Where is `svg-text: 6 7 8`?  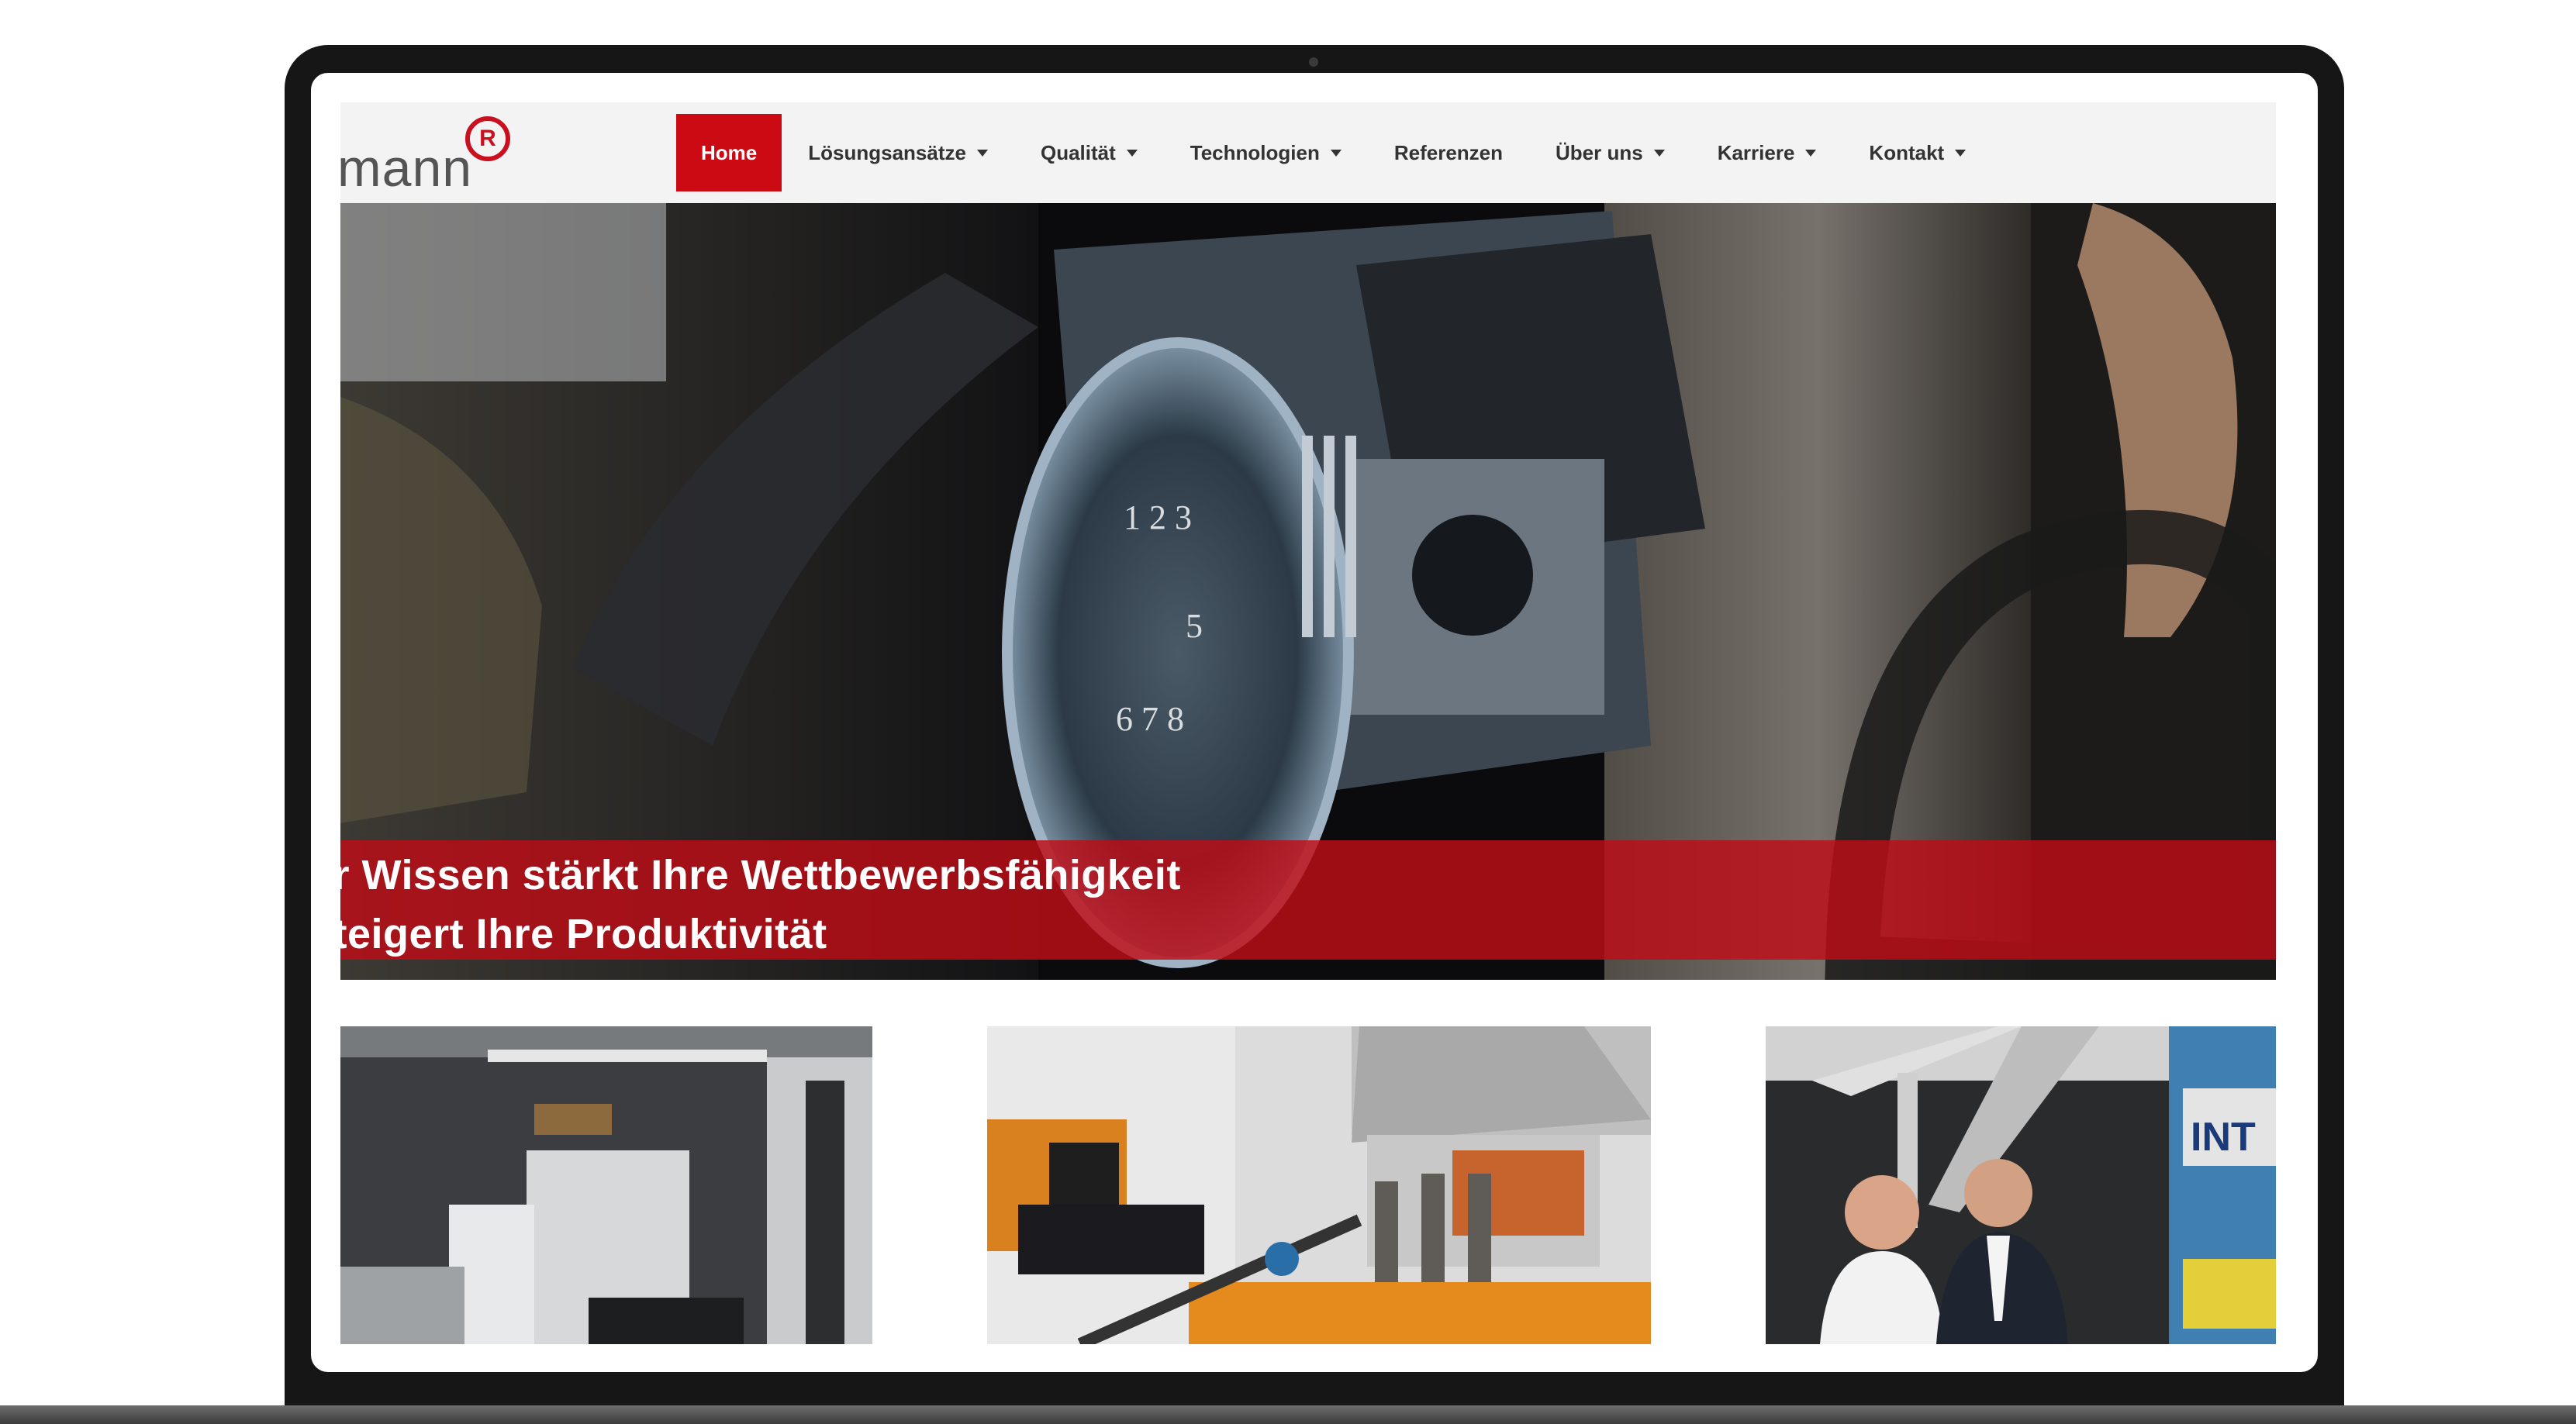 svg-text: 6 7 8 is located at coordinates (1150, 719).